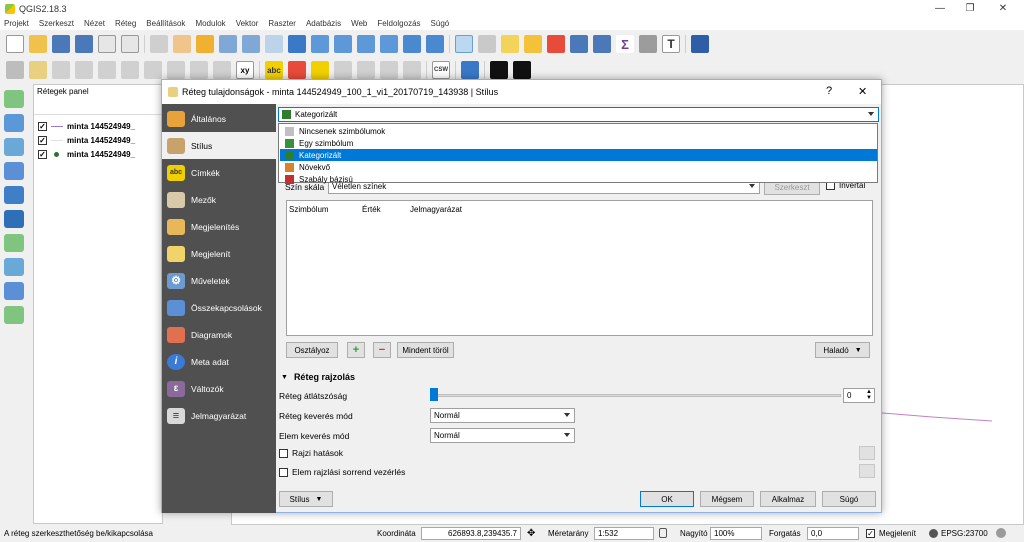  Describe the element at coordinates (667, 499) in the screenshot. I see `ok-button: OK` at that location.